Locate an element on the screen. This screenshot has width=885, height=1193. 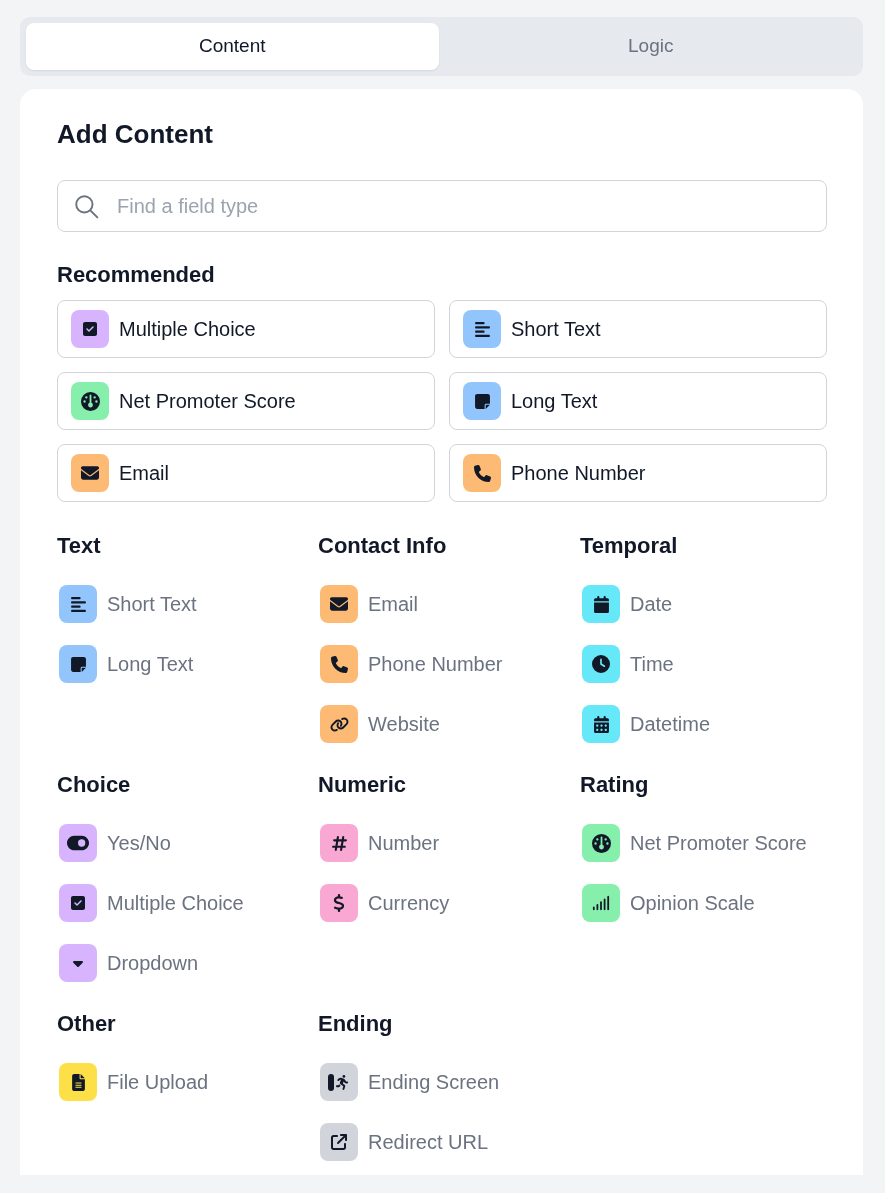
field-type-option: Time is located at coordinates (628, 664).